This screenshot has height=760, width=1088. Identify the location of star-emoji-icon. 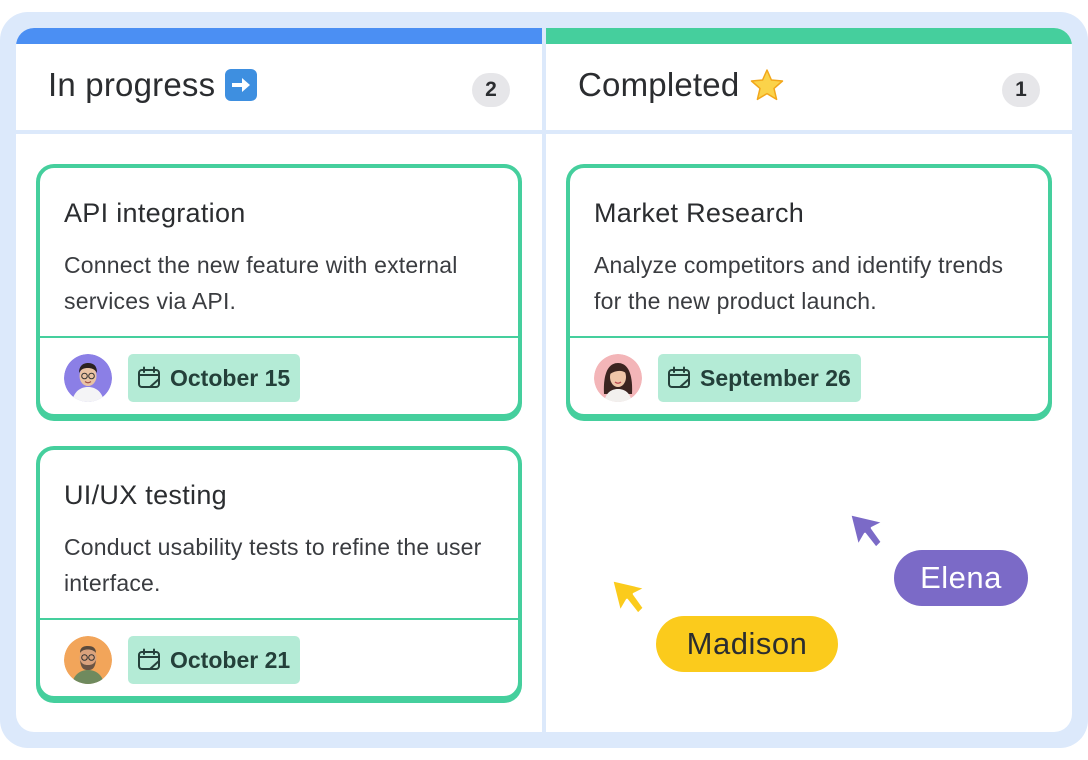
(767, 85).